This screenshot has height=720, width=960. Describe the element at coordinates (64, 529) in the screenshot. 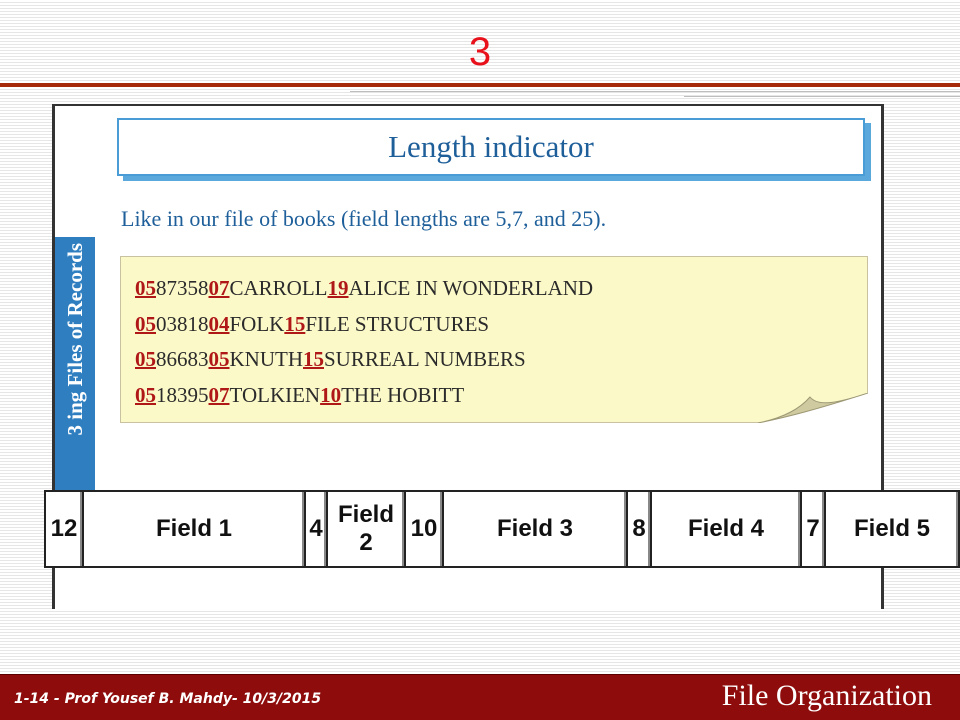

I see `length-cell: 12` at that location.